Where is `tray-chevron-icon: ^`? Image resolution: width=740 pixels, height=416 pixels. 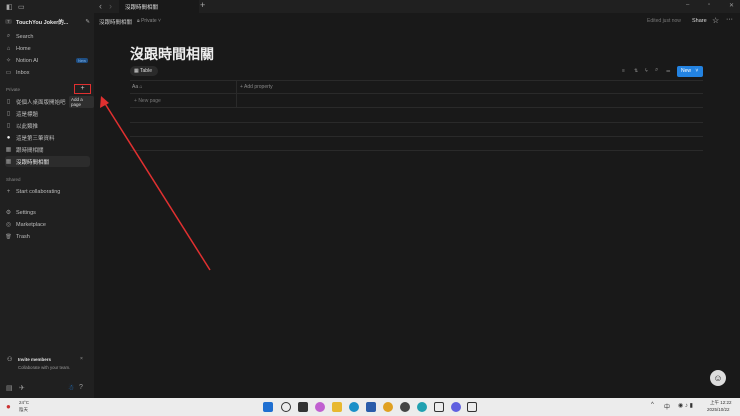 tray-chevron-icon: ^ is located at coordinates (652, 405).